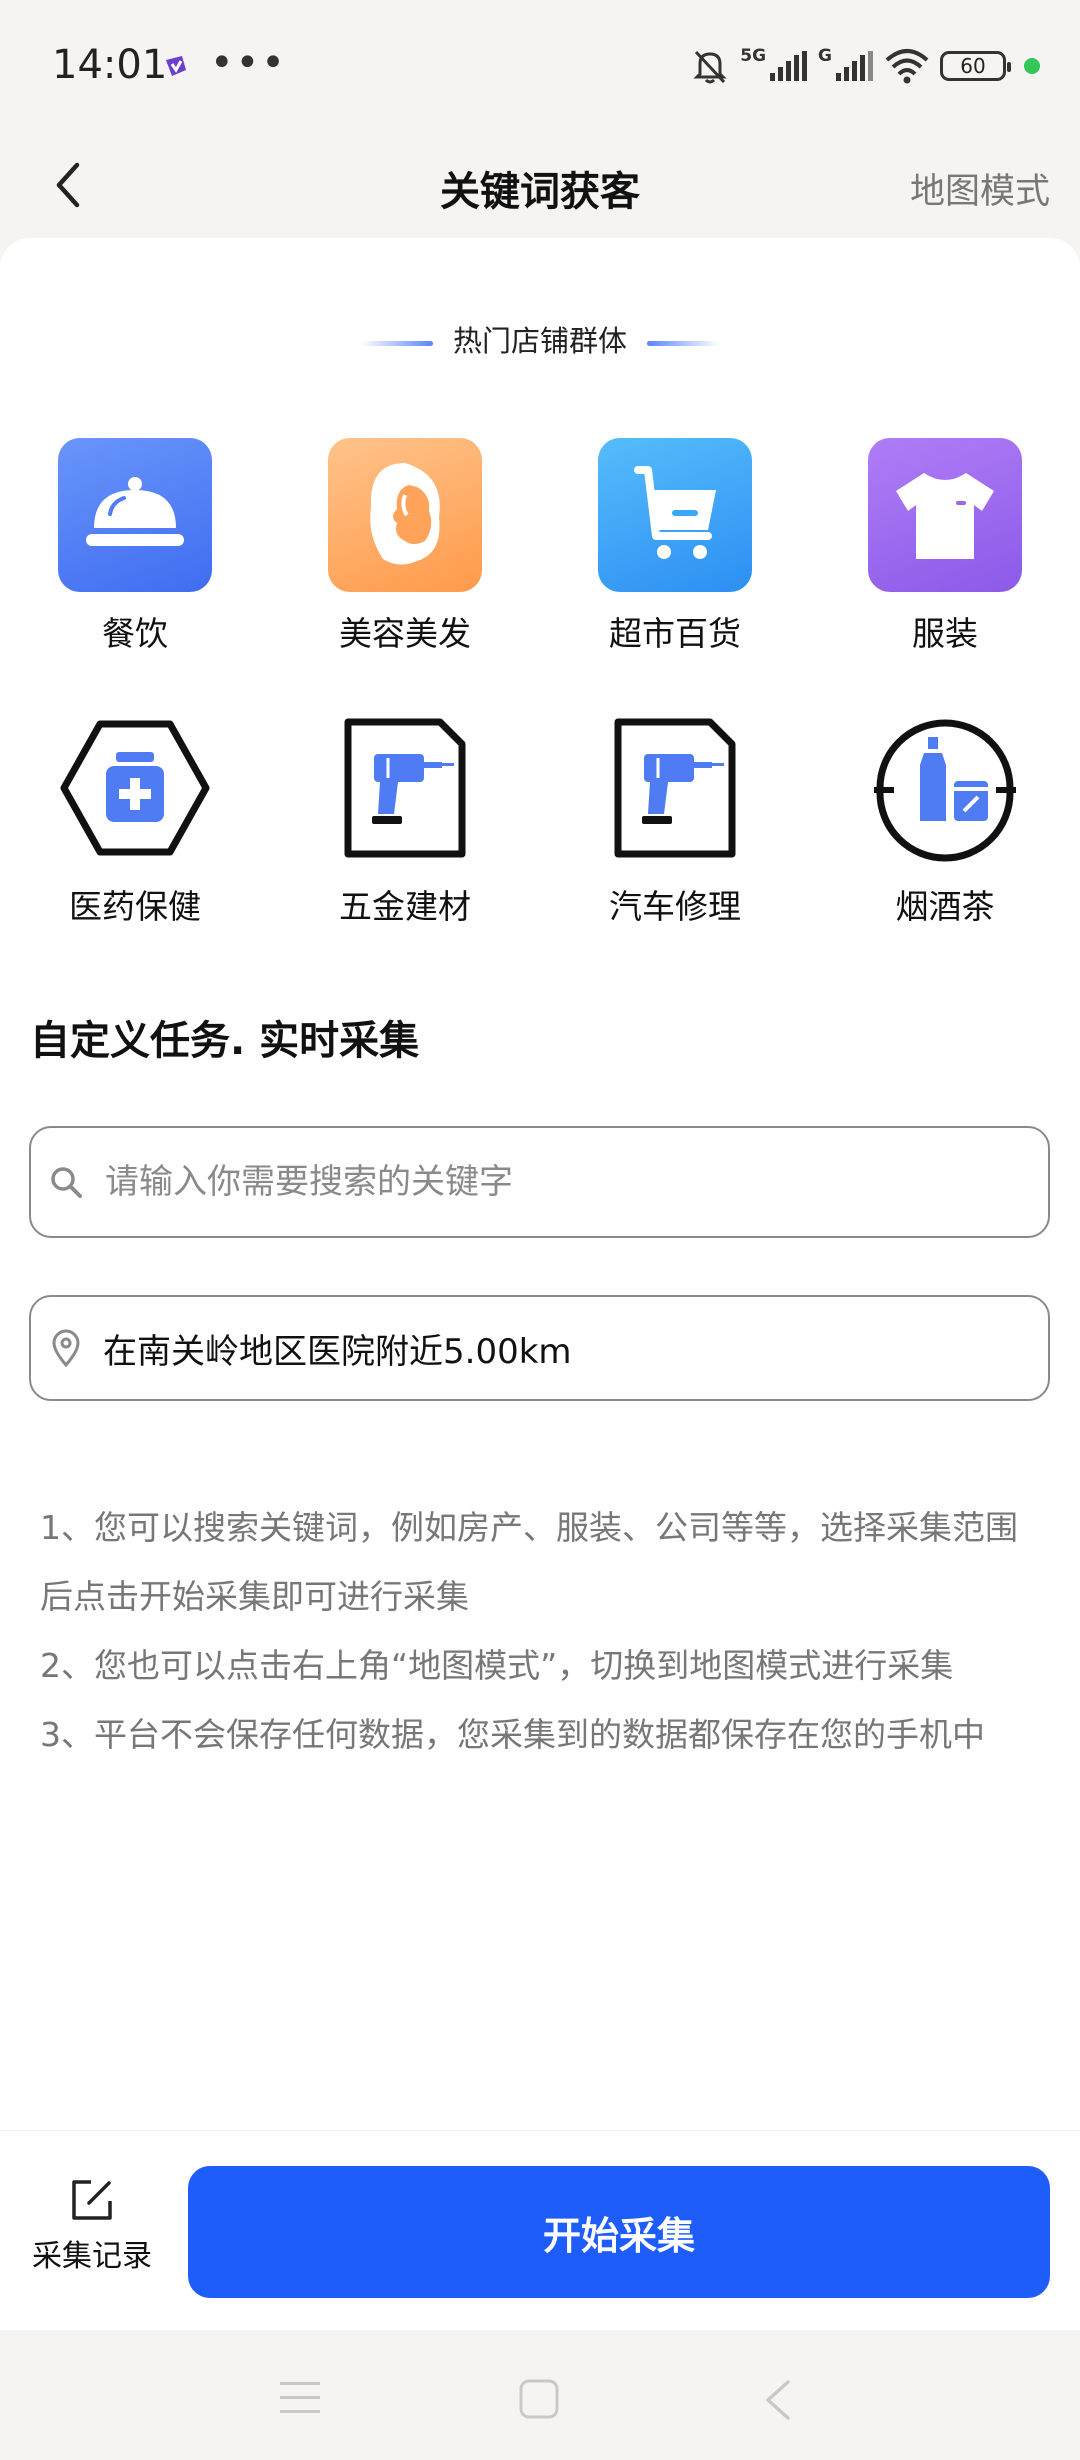 The width and height of the screenshot is (1080, 2460). What do you see at coordinates (92, 2256) in the screenshot?
I see `collect-records-label: 采集记录` at bounding box center [92, 2256].